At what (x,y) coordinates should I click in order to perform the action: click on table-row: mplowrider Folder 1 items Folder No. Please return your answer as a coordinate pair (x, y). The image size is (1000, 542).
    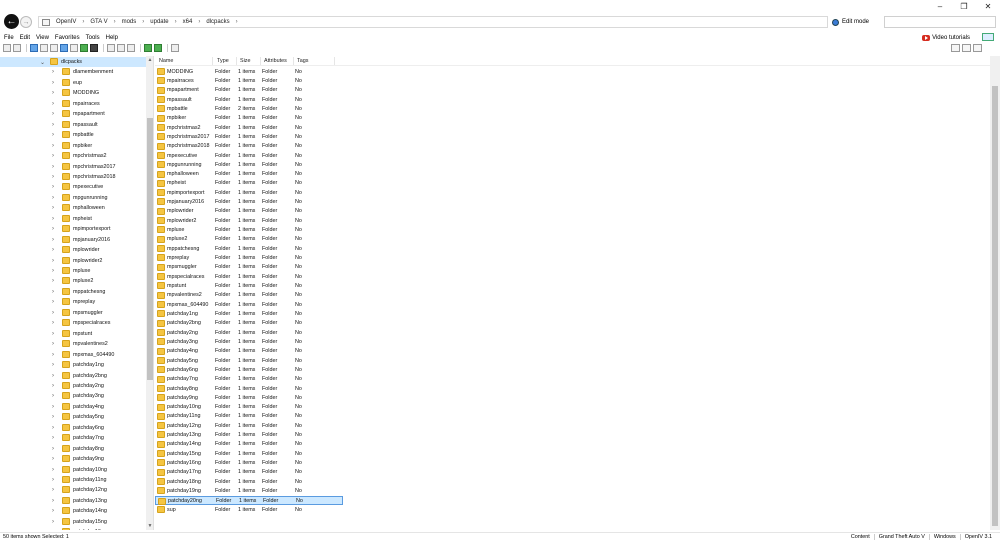
    Looking at the image, I should click on (249, 211).